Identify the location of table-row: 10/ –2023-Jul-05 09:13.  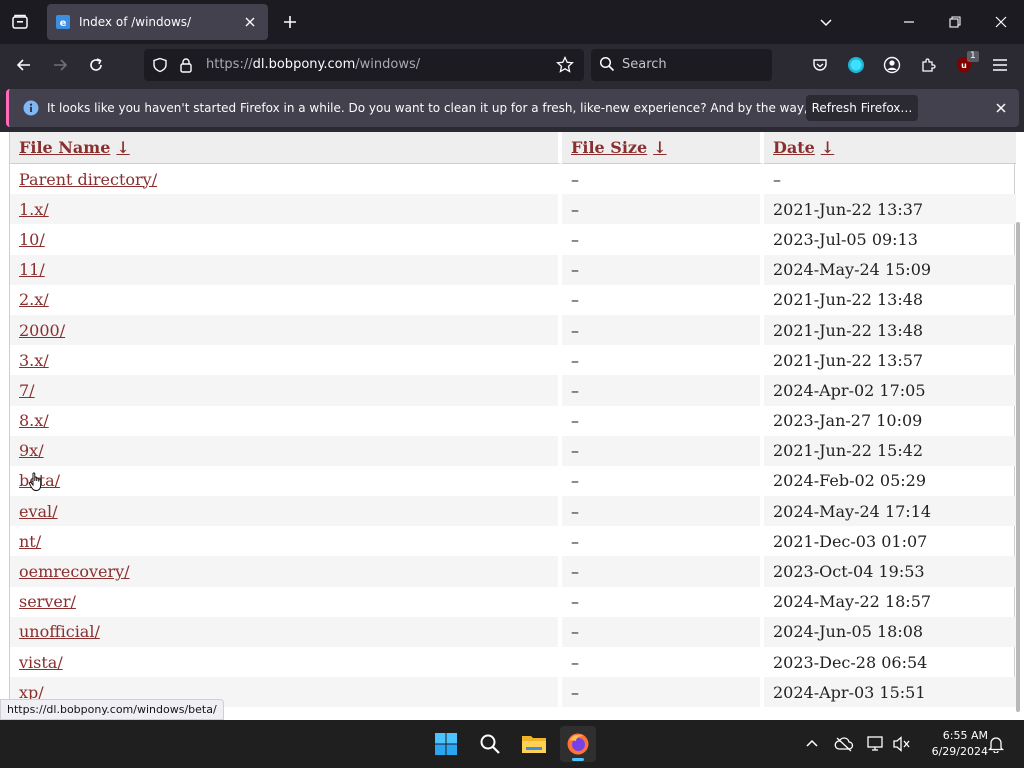
(513, 239).